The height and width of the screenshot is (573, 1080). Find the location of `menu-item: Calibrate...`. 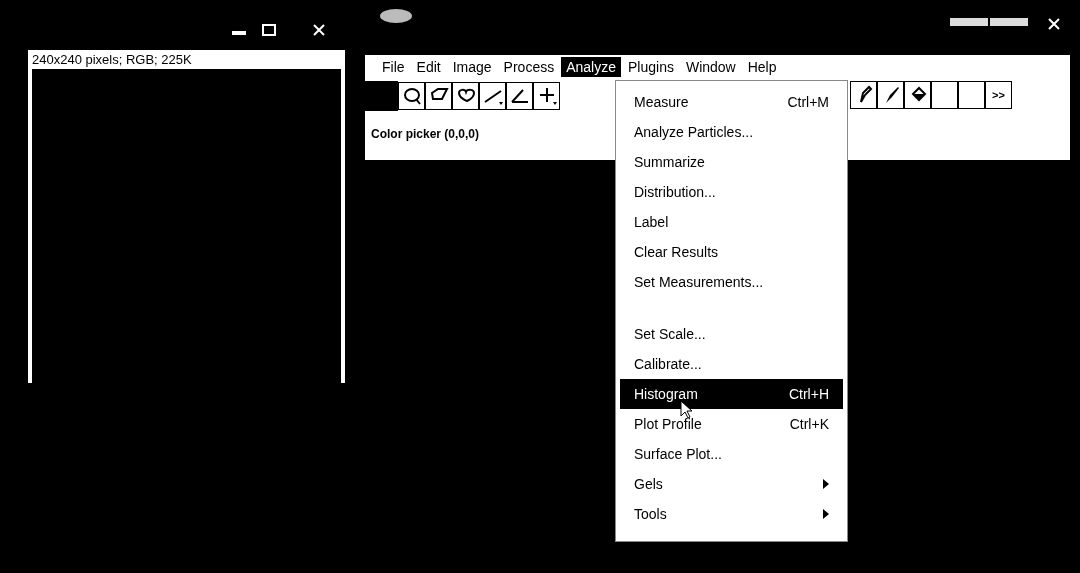

menu-item: Calibrate... is located at coordinates (731, 364).